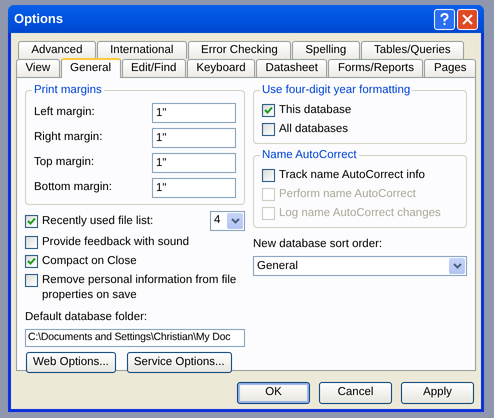  What do you see at coordinates (116, 242) in the screenshot?
I see `checkbox-label: Provide feedback with sound` at bounding box center [116, 242].